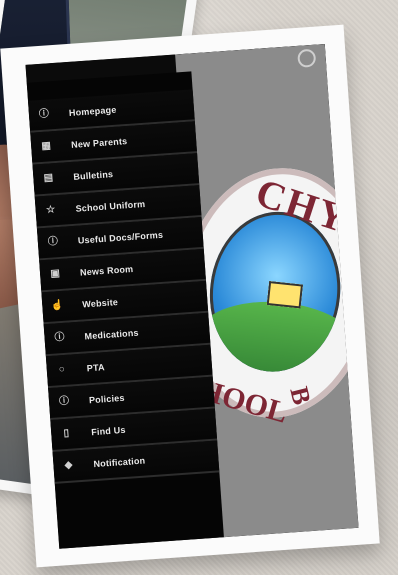  I want to click on menu-item-label: Website, so click(100, 303).